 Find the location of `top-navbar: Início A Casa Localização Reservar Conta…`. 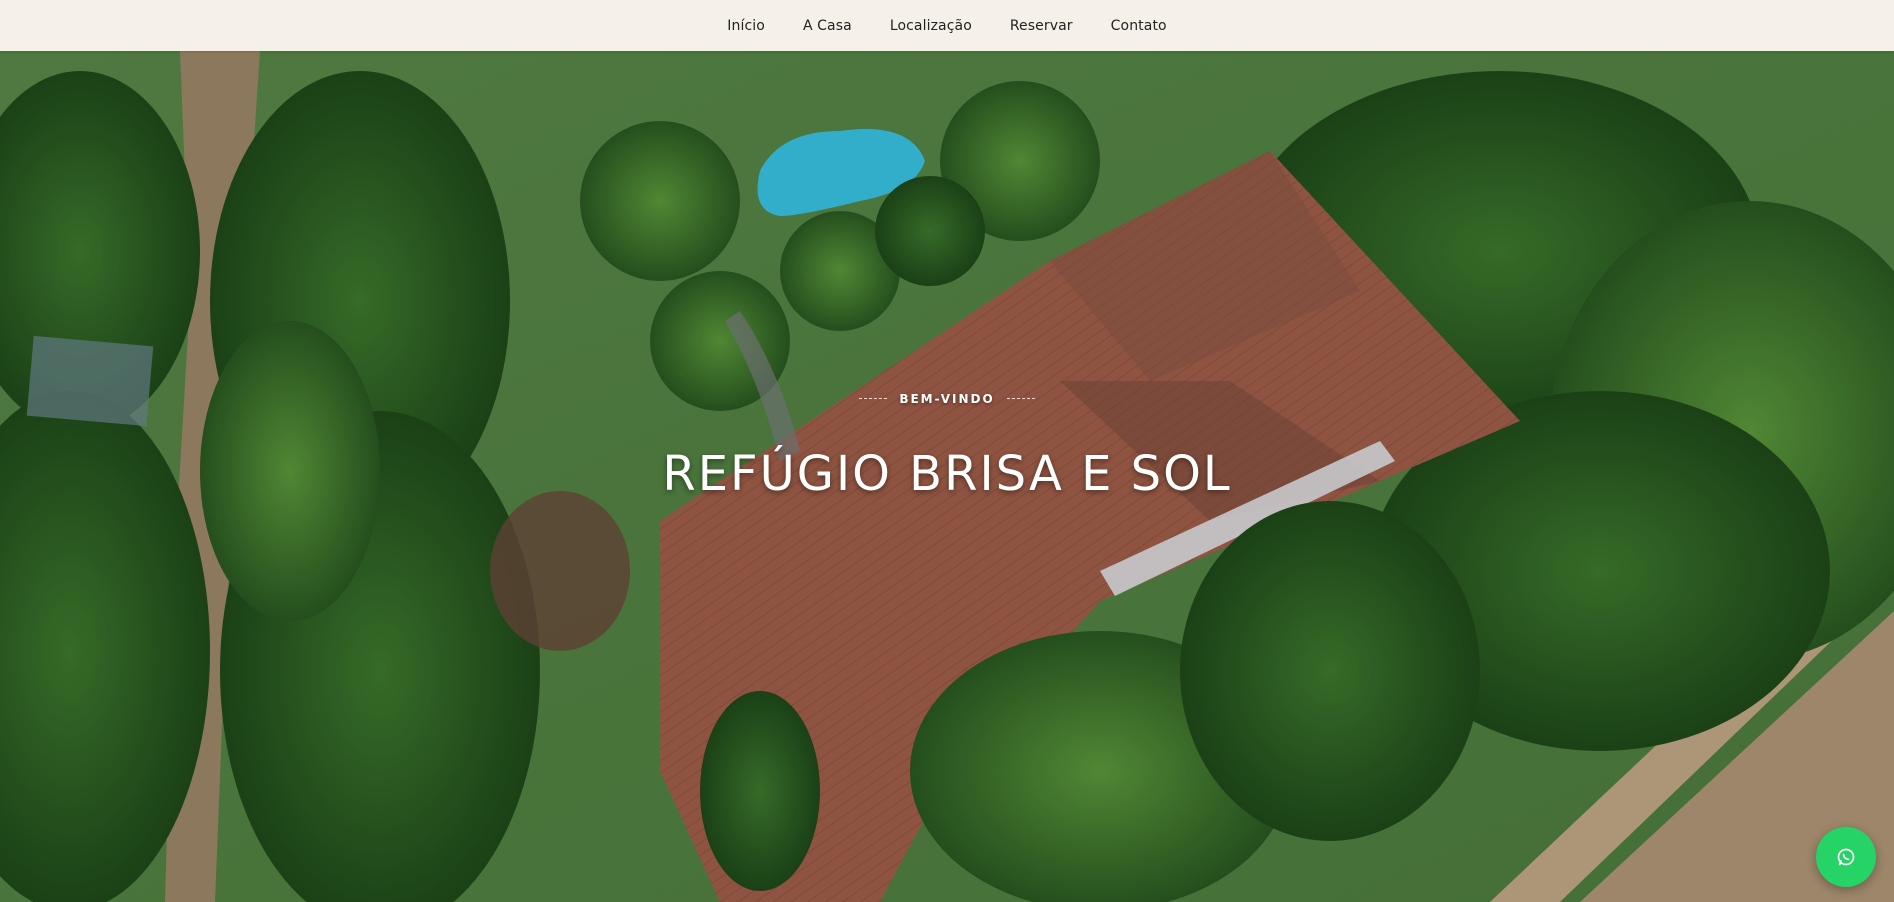

top-navbar: Início A Casa Localização Reservar Conta… is located at coordinates (947, 25).